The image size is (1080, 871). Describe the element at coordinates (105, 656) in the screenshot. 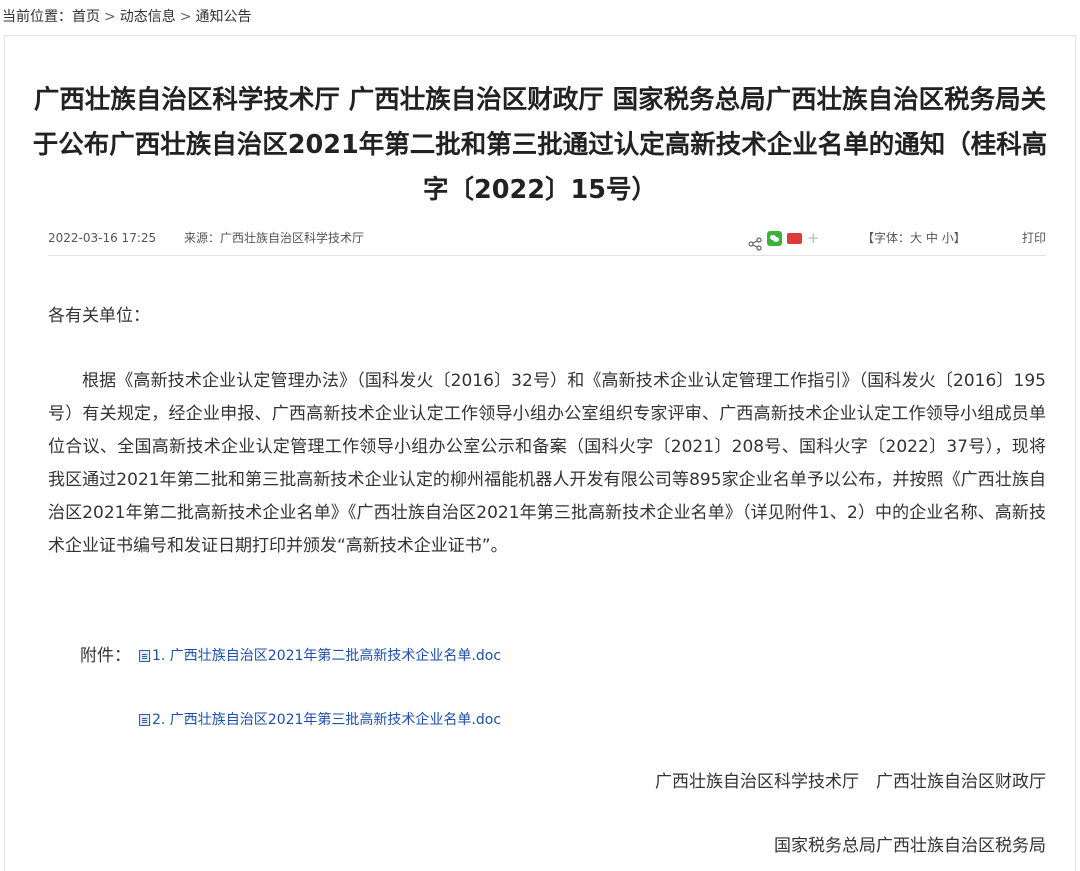

I see `attachments-label: 附件：` at that location.